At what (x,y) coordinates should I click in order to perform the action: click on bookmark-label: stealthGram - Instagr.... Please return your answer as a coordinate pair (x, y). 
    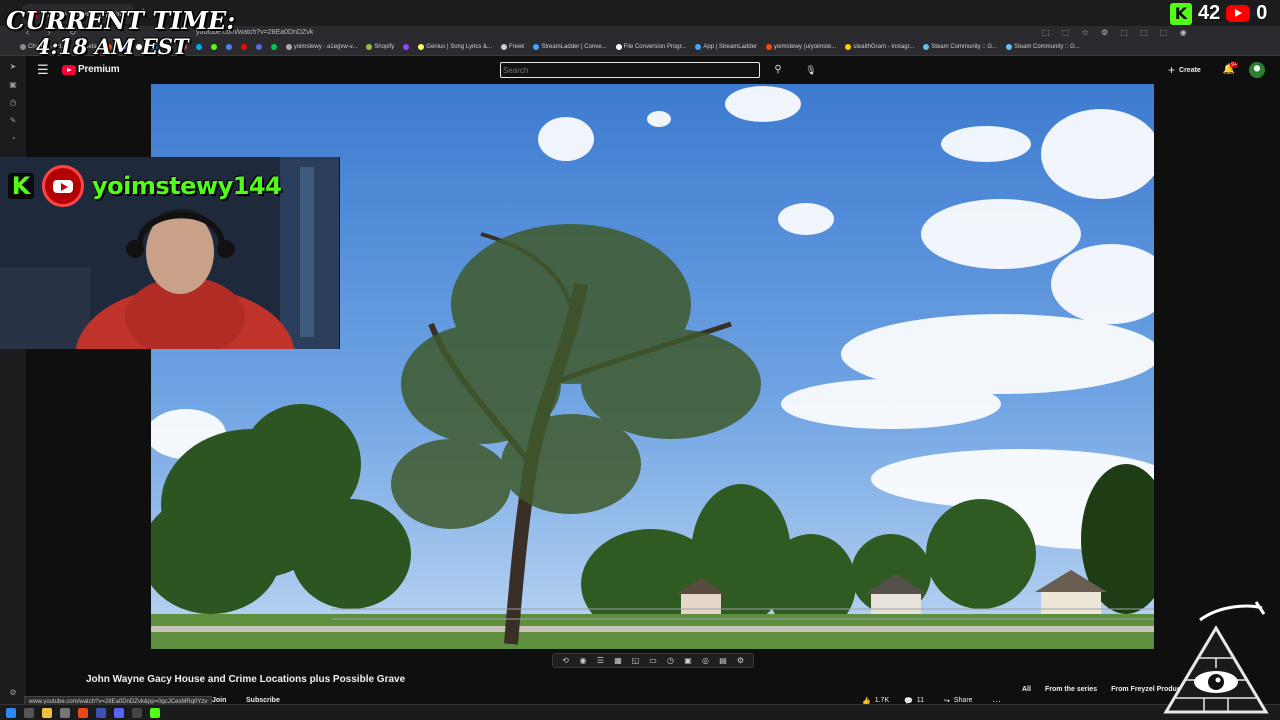
    Looking at the image, I should click on (884, 47).